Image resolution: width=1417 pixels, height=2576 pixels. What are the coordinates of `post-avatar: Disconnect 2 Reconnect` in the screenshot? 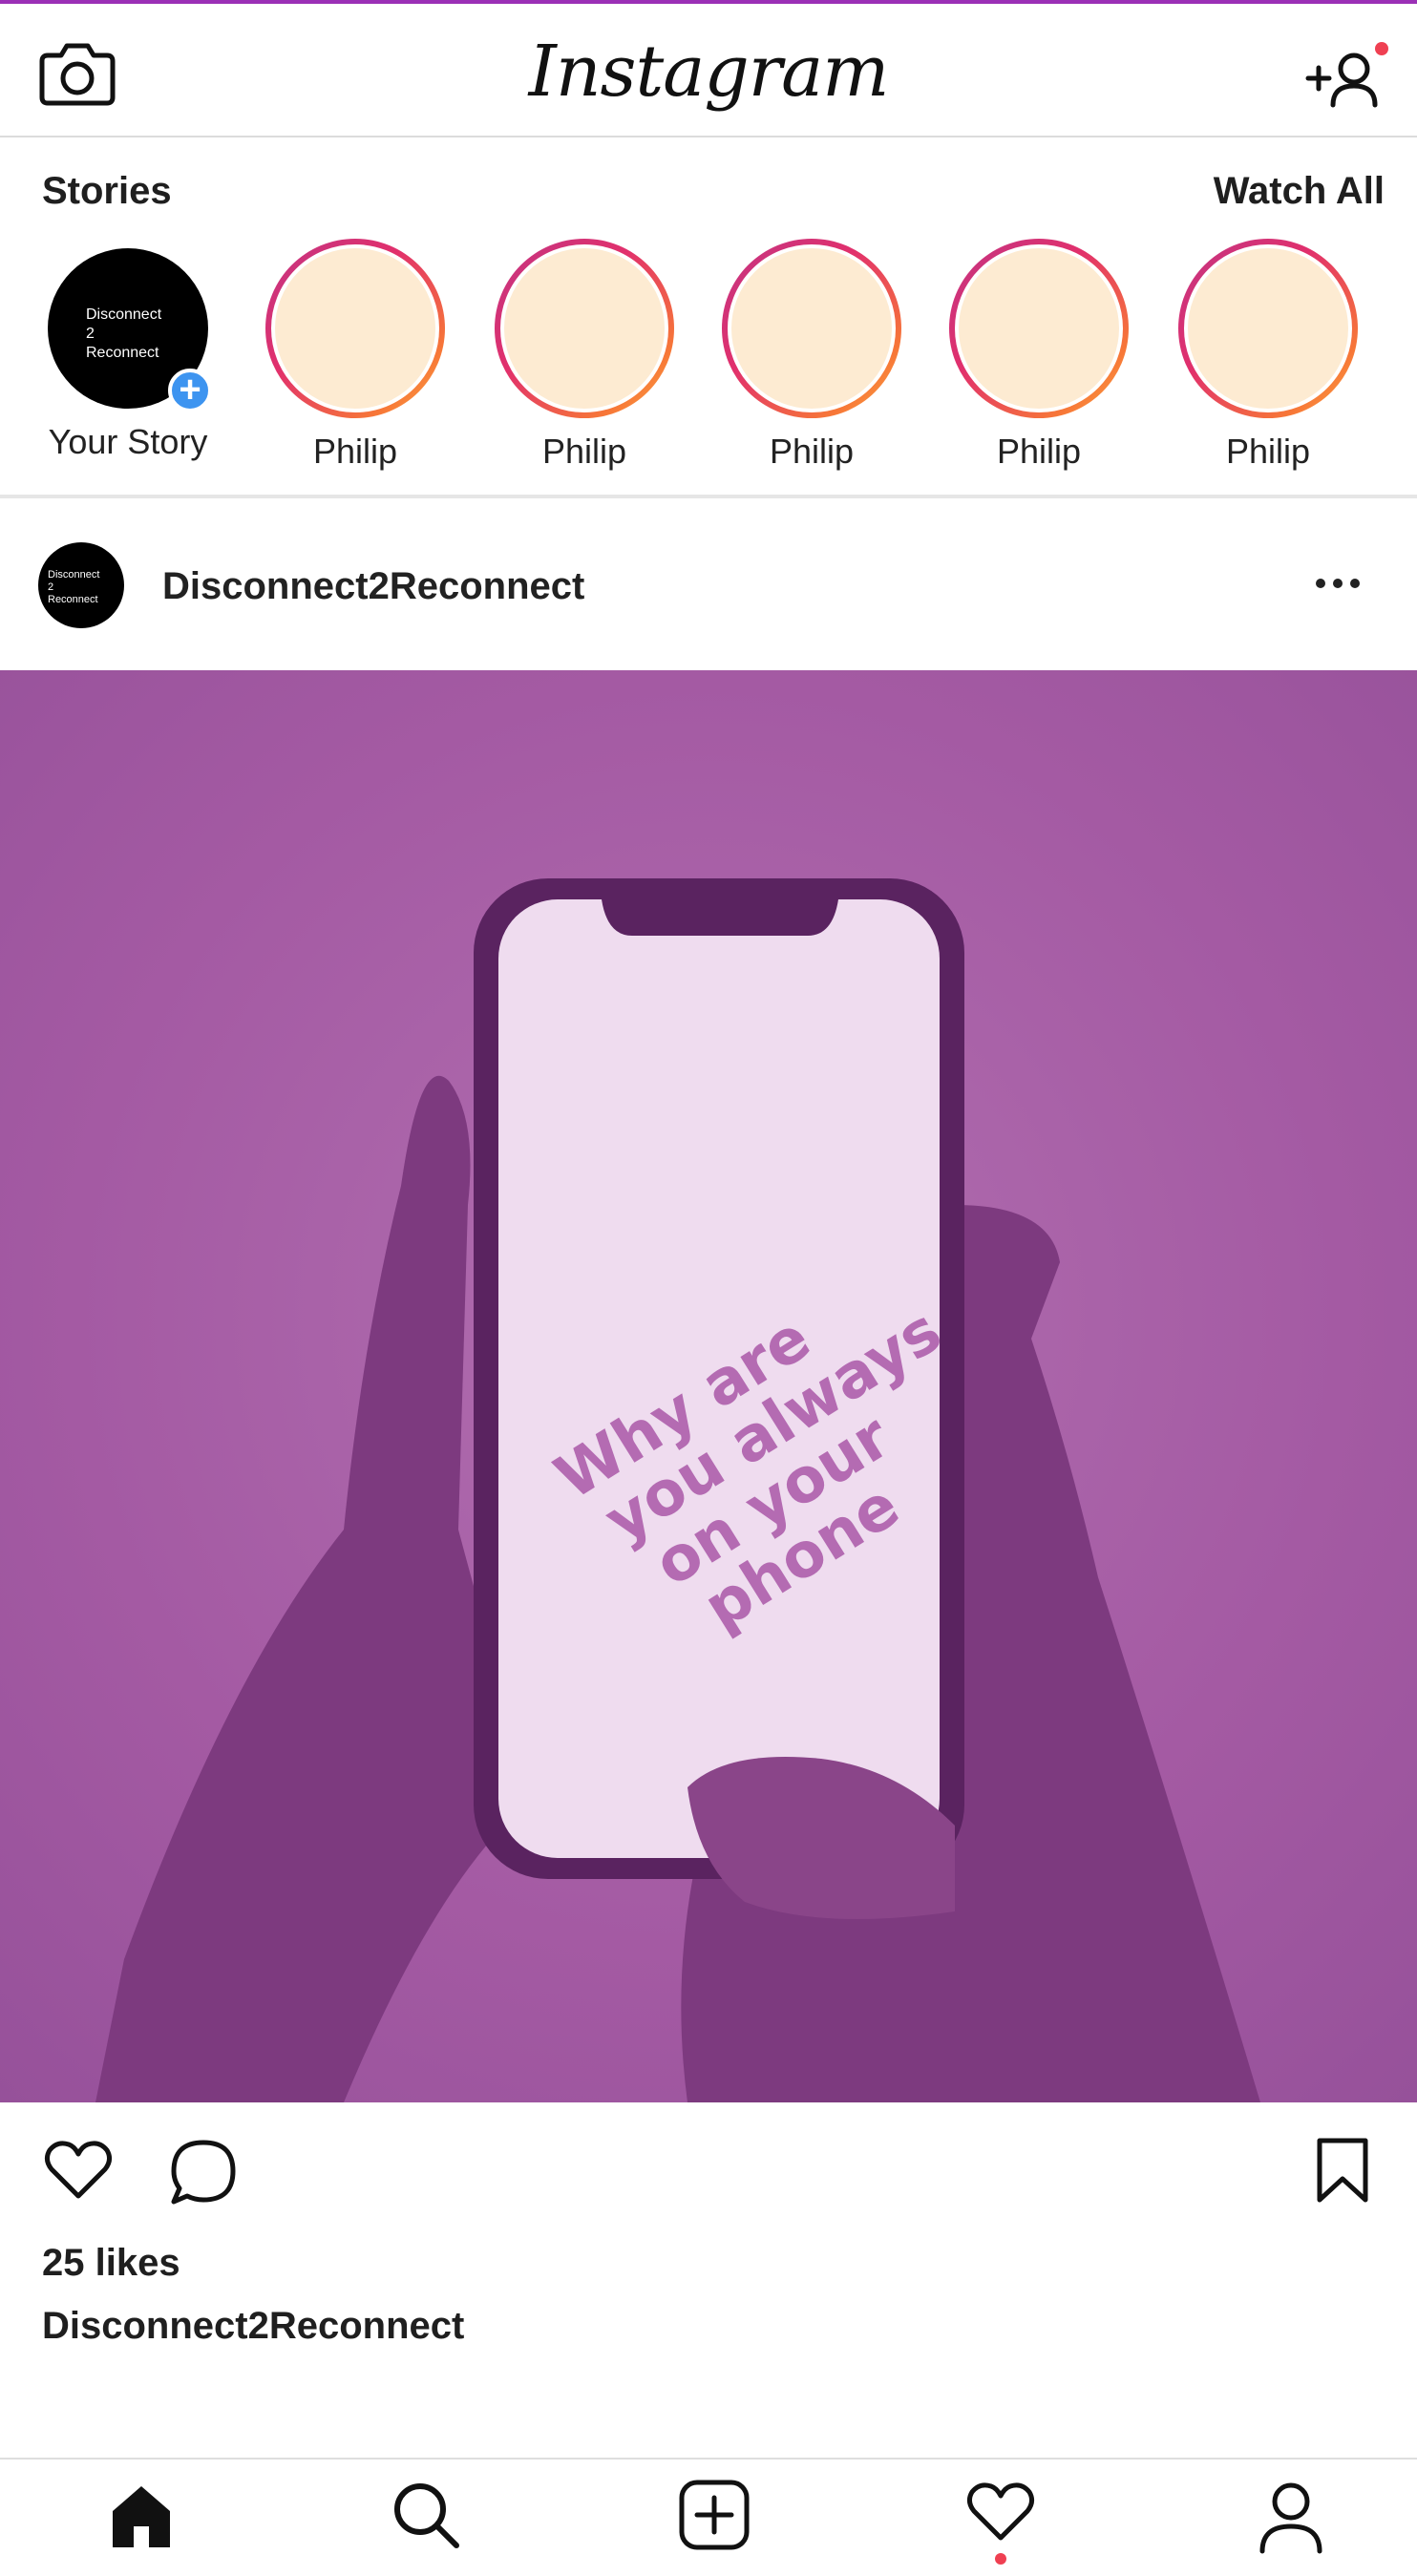 It's located at (81, 585).